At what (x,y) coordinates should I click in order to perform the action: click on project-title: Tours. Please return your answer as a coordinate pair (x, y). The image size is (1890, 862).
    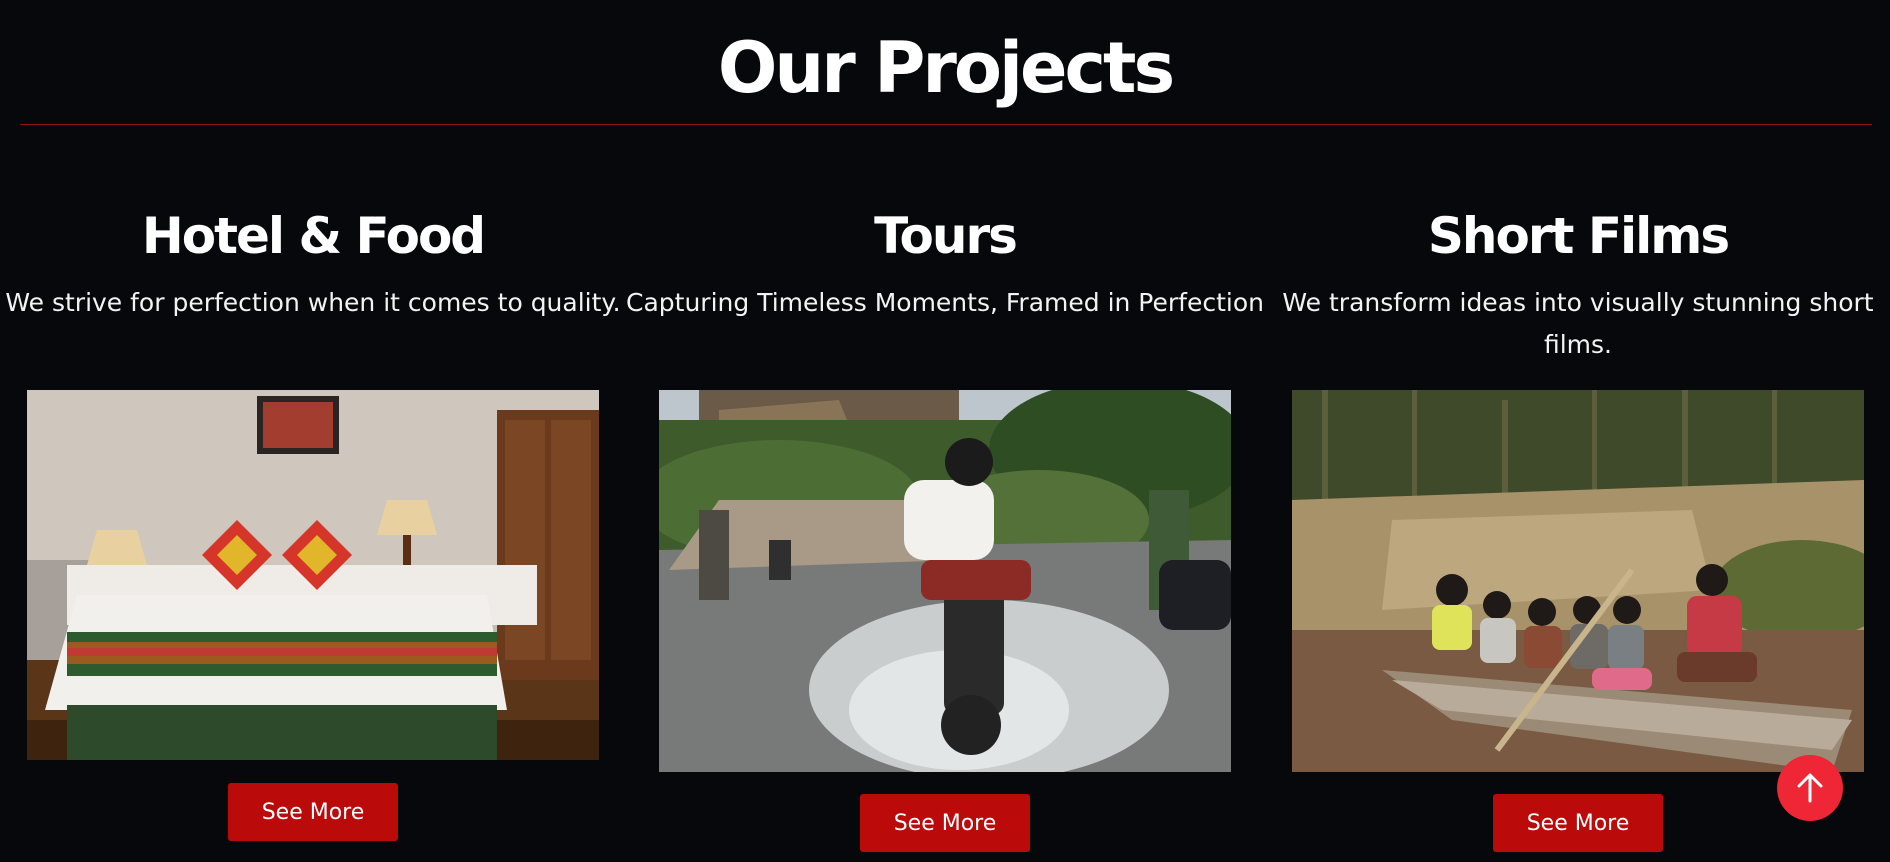
    Looking at the image, I should click on (946, 236).